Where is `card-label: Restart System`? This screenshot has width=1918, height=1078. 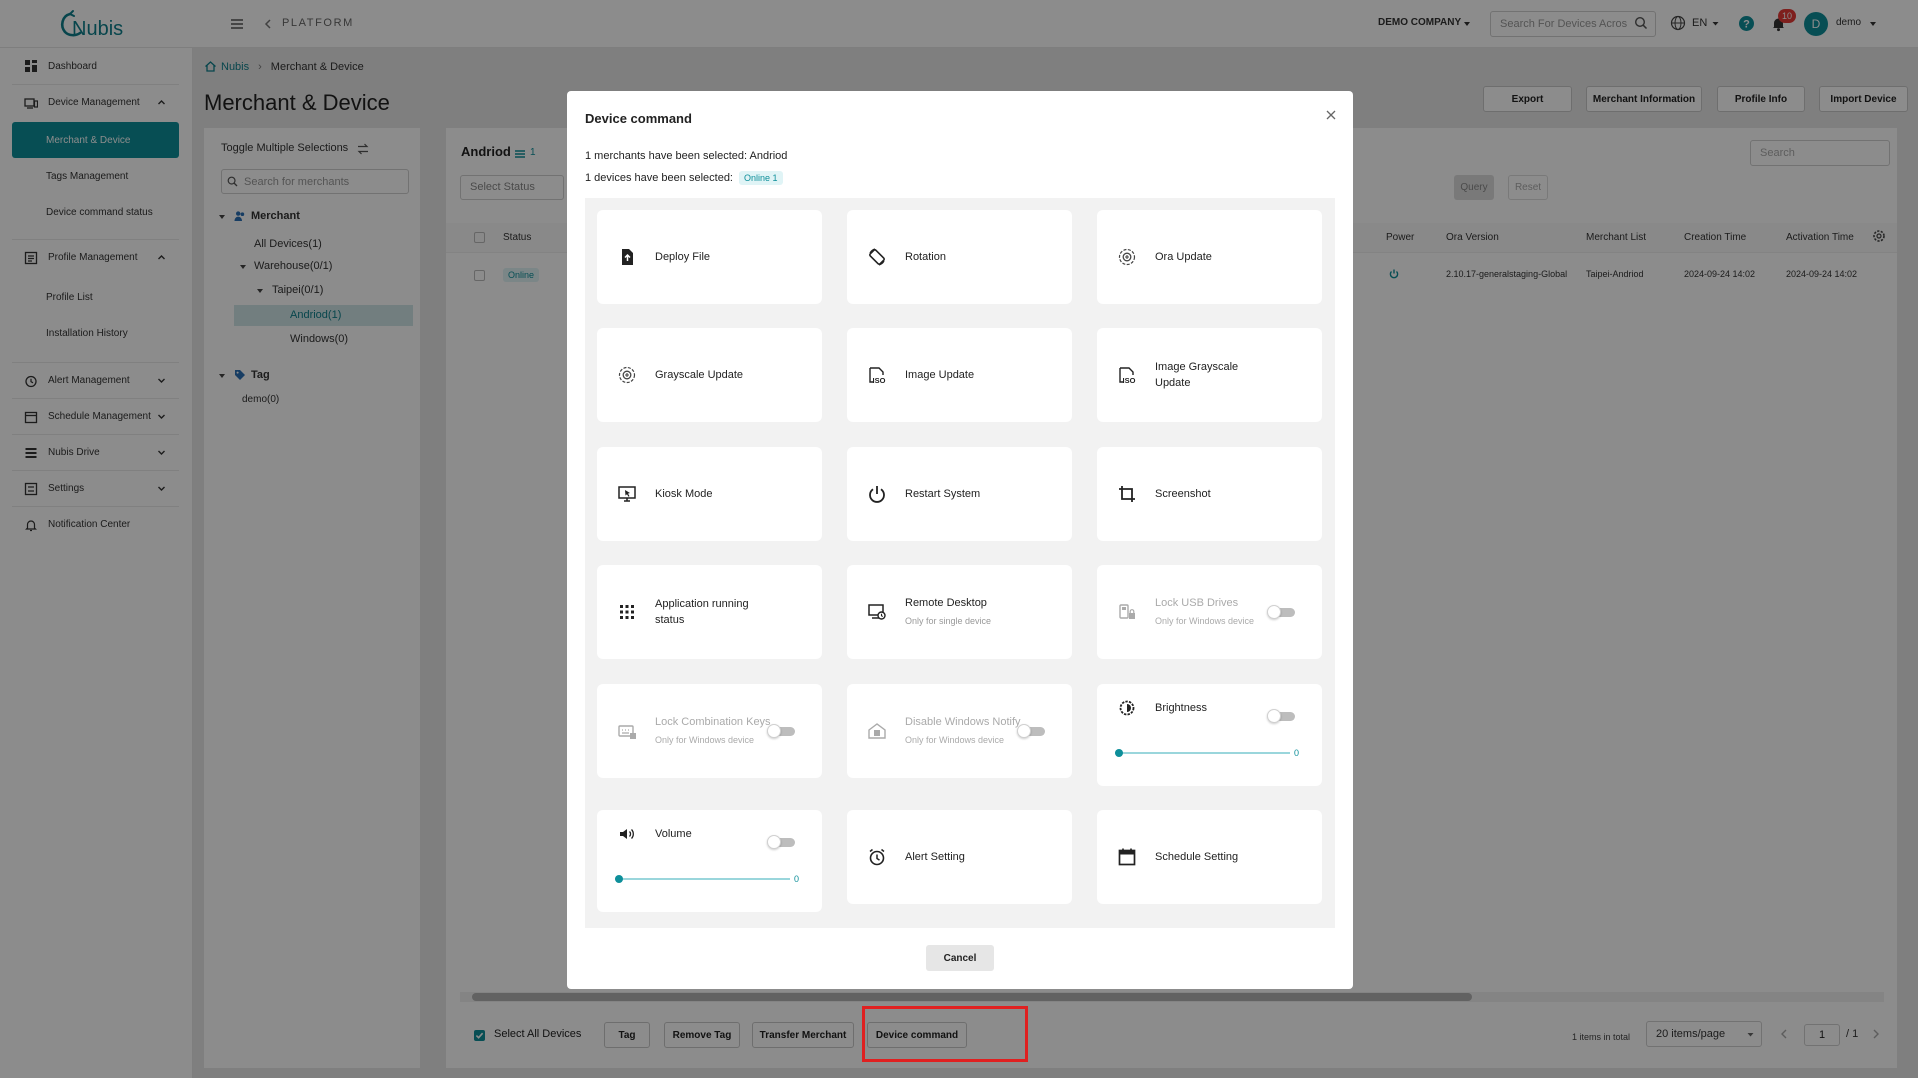 card-label: Restart System is located at coordinates (943, 494).